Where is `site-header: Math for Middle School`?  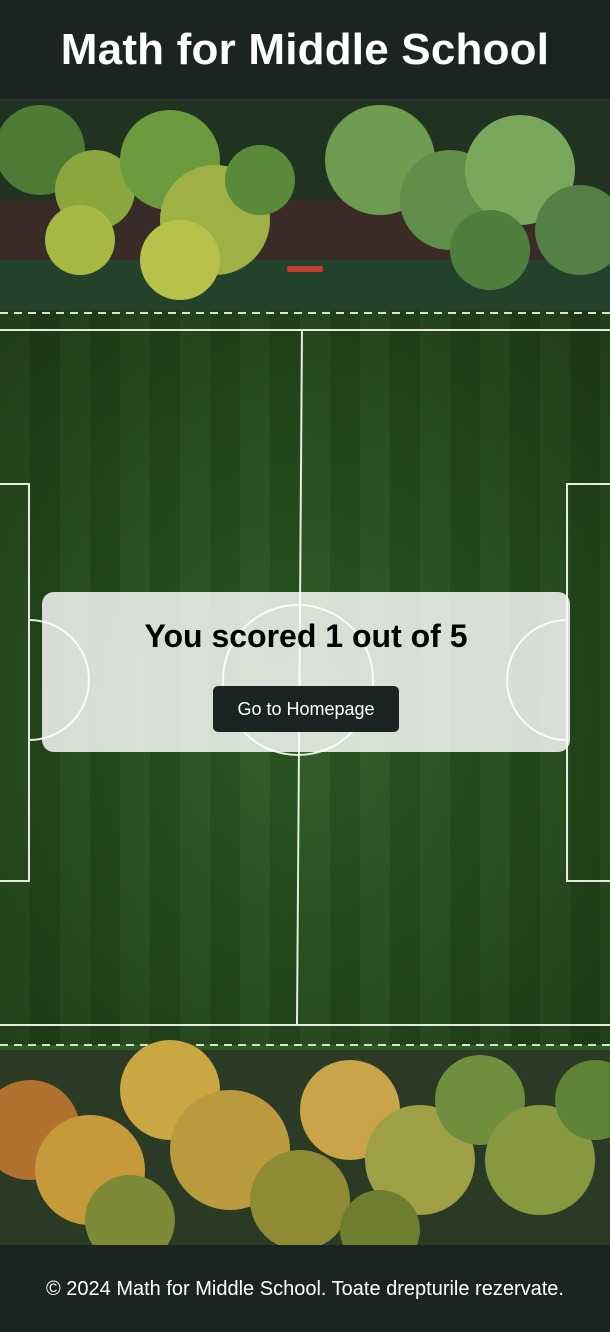
site-header: Math for Middle School is located at coordinates (305, 50).